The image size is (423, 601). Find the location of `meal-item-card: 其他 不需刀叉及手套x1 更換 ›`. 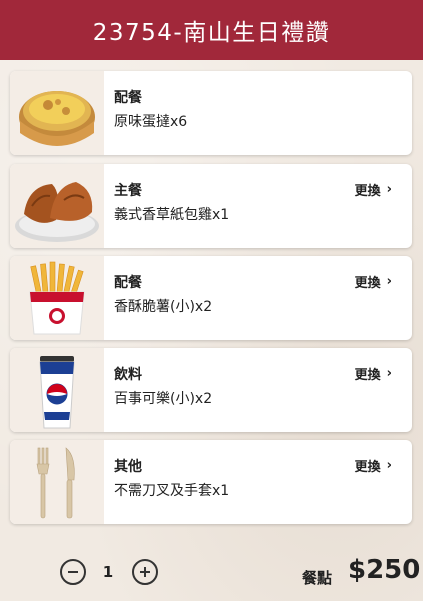

meal-item-card: 其他 不需刀叉及手套x1 更換 › is located at coordinates (211, 482).